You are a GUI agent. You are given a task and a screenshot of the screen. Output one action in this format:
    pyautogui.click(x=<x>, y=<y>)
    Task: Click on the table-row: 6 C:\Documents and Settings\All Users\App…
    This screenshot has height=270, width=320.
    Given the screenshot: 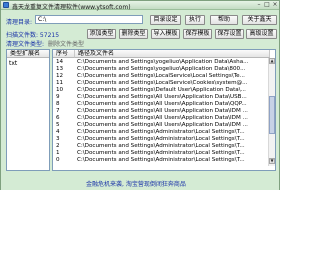 What is the action you would take?
    pyautogui.click(x=160, y=118)
    